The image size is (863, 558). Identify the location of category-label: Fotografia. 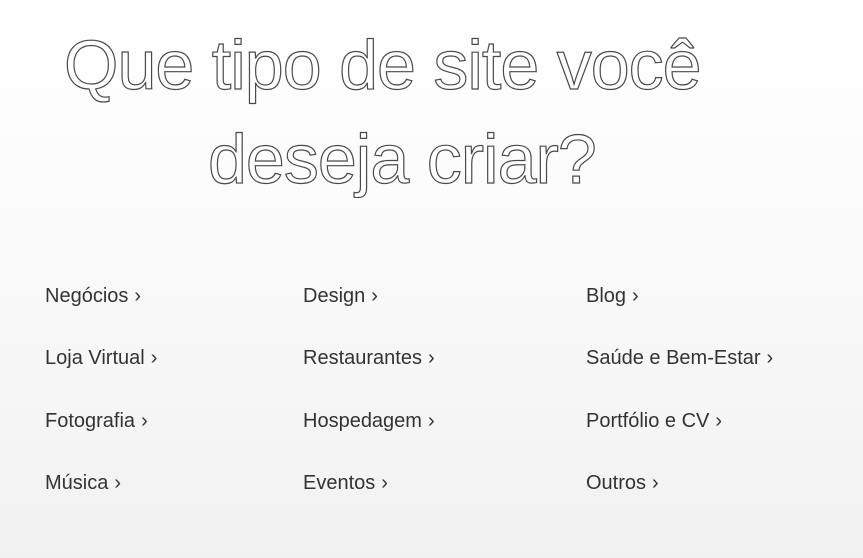
(90, 421).